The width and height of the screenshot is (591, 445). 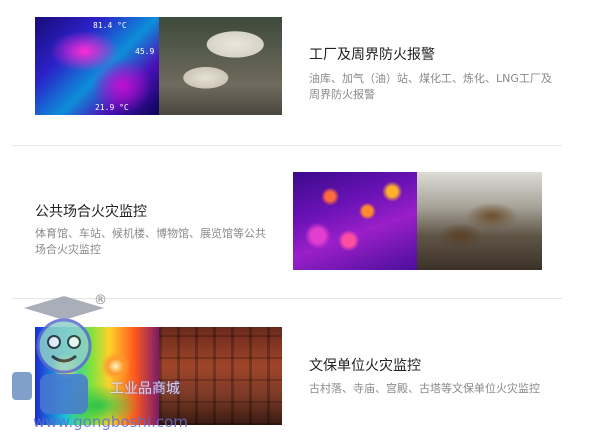 What do you see at coordinates (110, 25) in the screenshot?
I see `temp-label-high: 81.4 °C` at bounding box center [110, 25].